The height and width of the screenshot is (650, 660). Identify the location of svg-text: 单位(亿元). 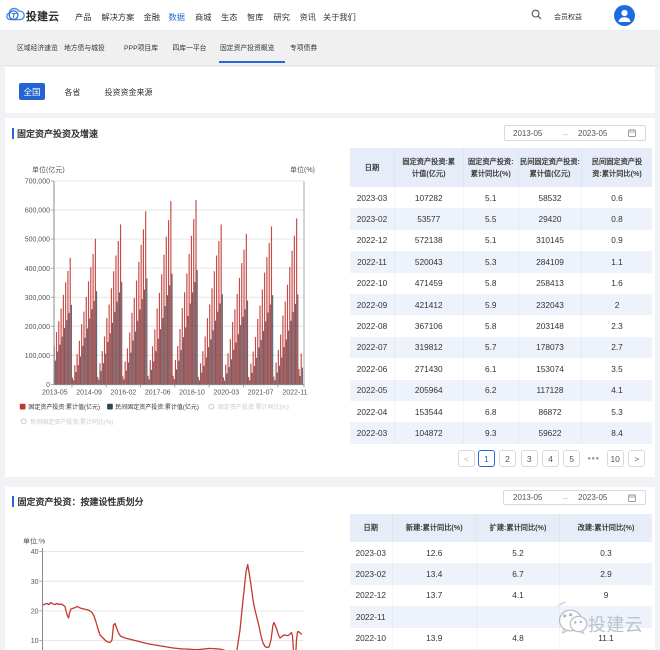
(48, 169).